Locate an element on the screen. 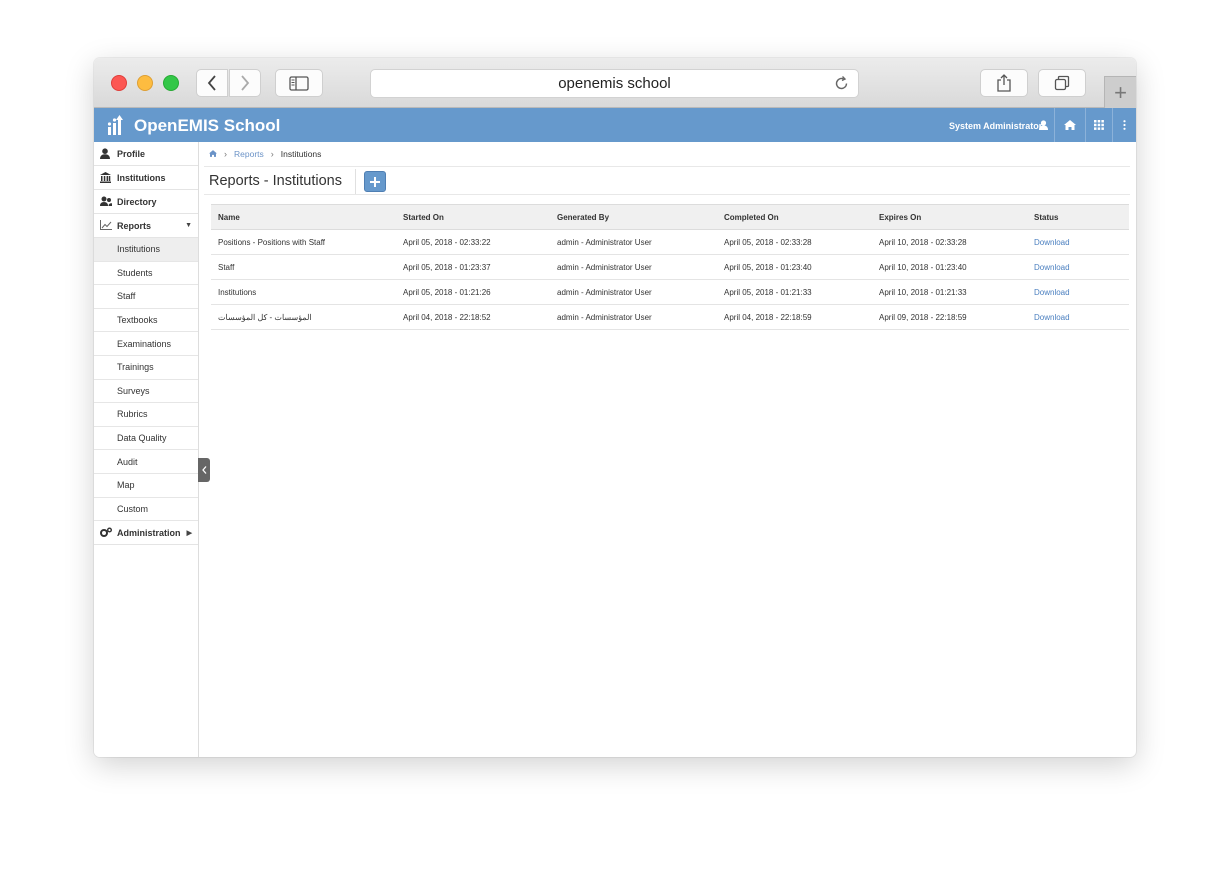 Image resolution: width=1230 pixels, height=896 pixels. nav-sub-item-data-quality: Data Quality is located at coordinates (146, 439).